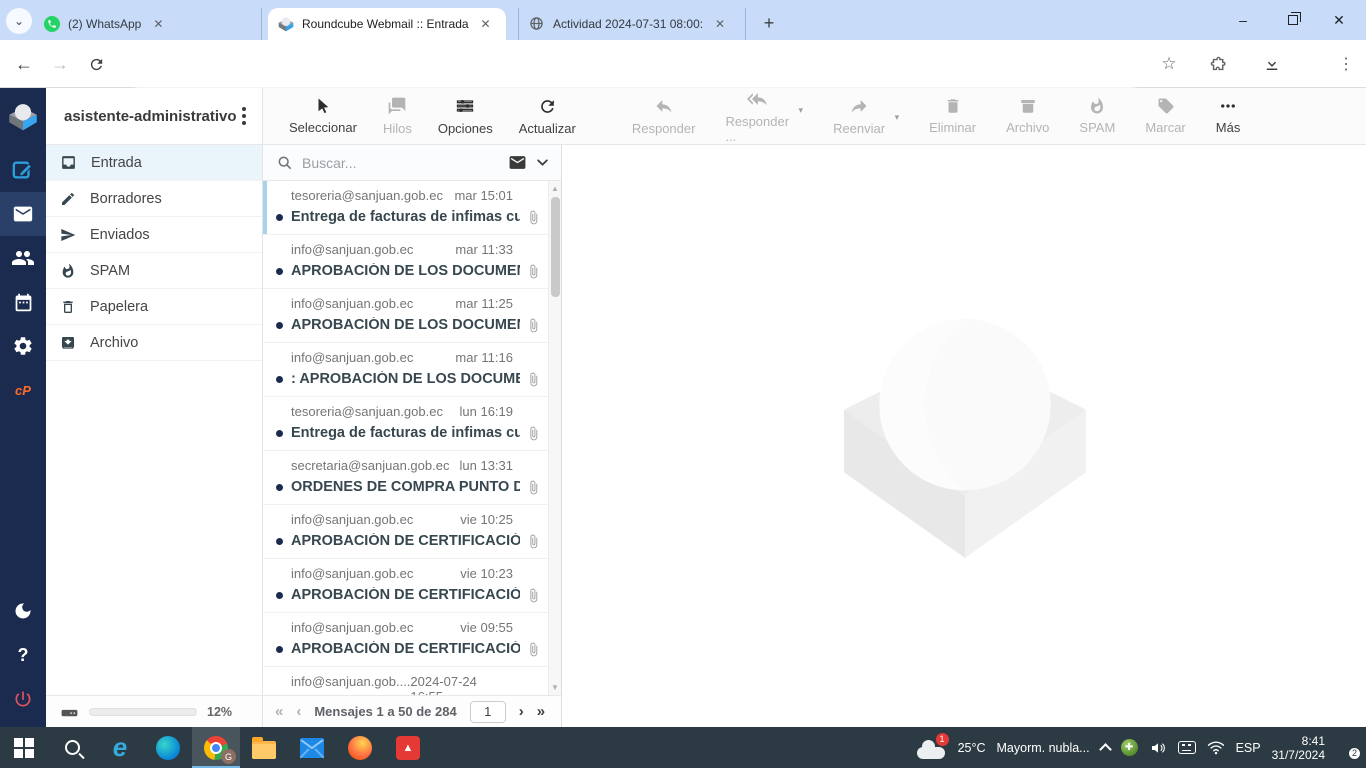  What do you see at coordinates (542, 162) in the screenshot?
I see `search-options-chevron-icon` at bounding box center [542, 162].